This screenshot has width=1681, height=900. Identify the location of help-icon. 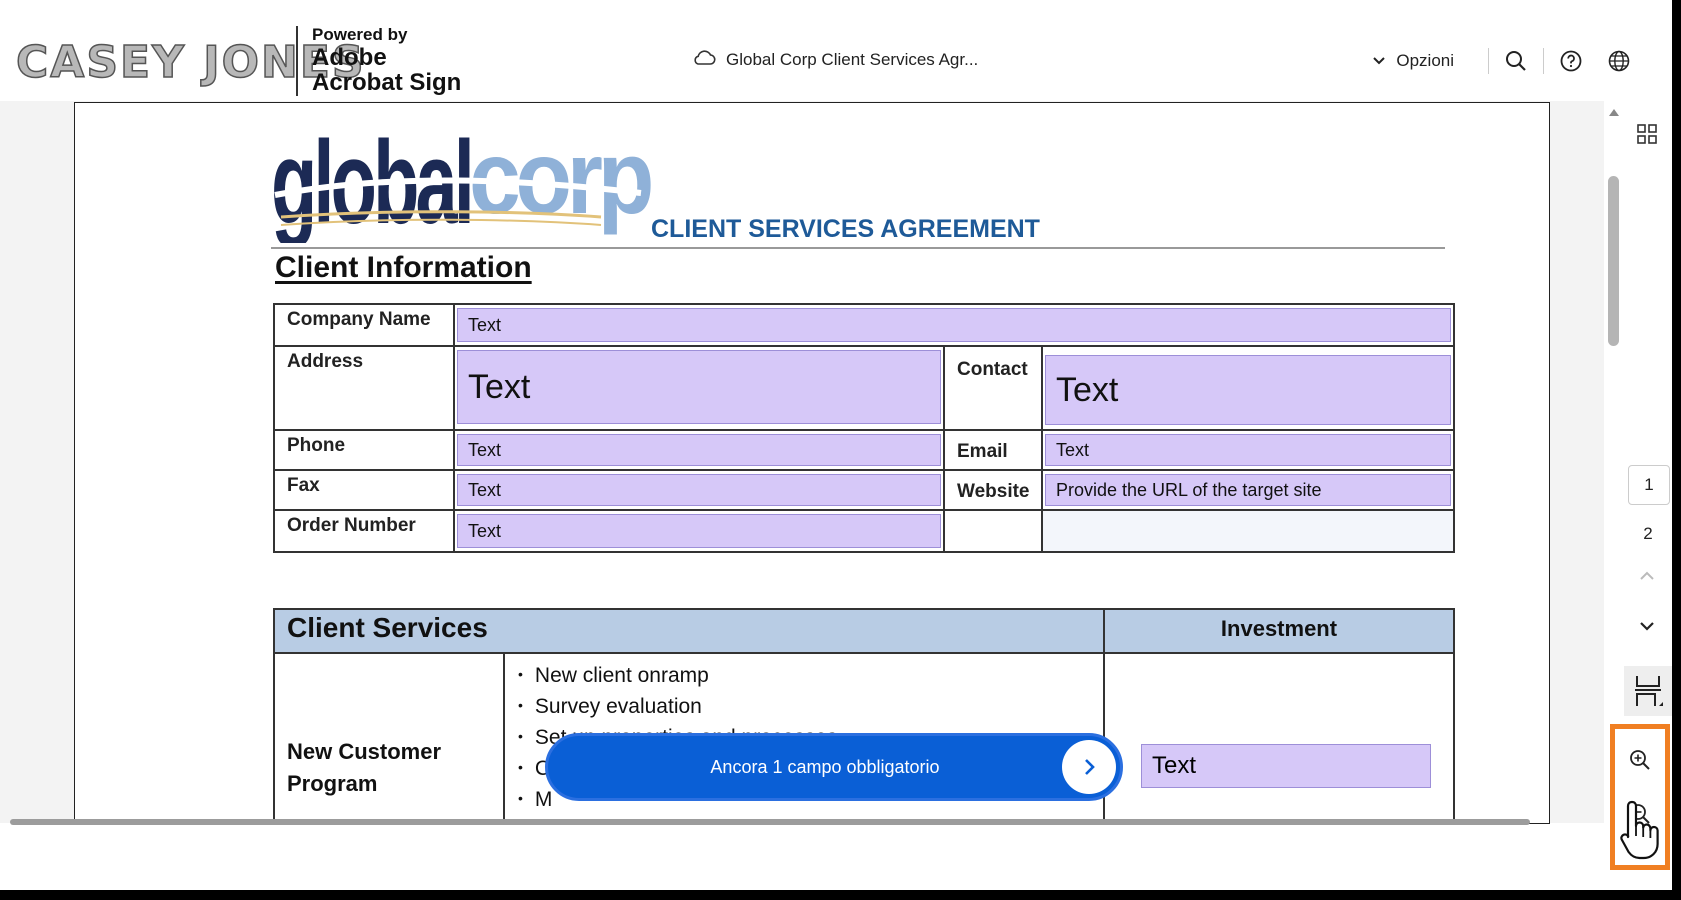
(1571, 61).